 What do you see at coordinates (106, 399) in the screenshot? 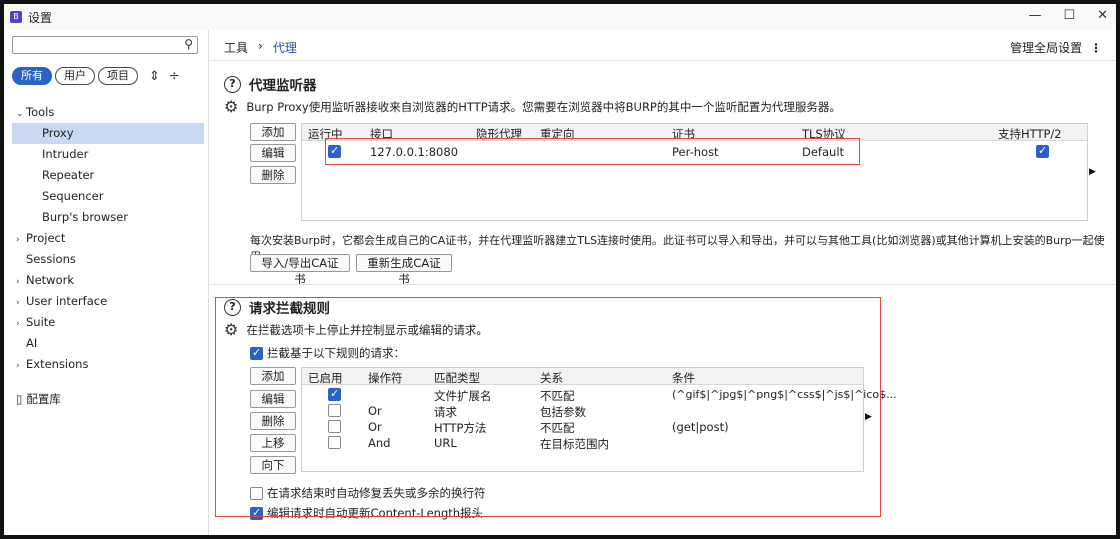
I see `config-library: ▯ 配置库` at bounding box center [106, 399].